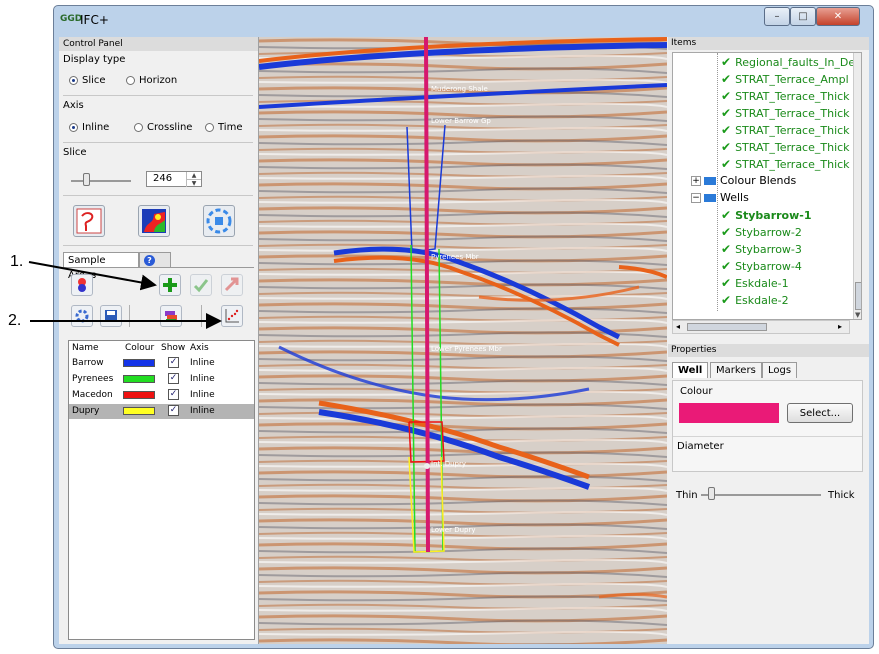  What do you see at coordinates (761, 495) in the screenshot?
I see `diameter-slider-track` at bounding box center [761, 495].